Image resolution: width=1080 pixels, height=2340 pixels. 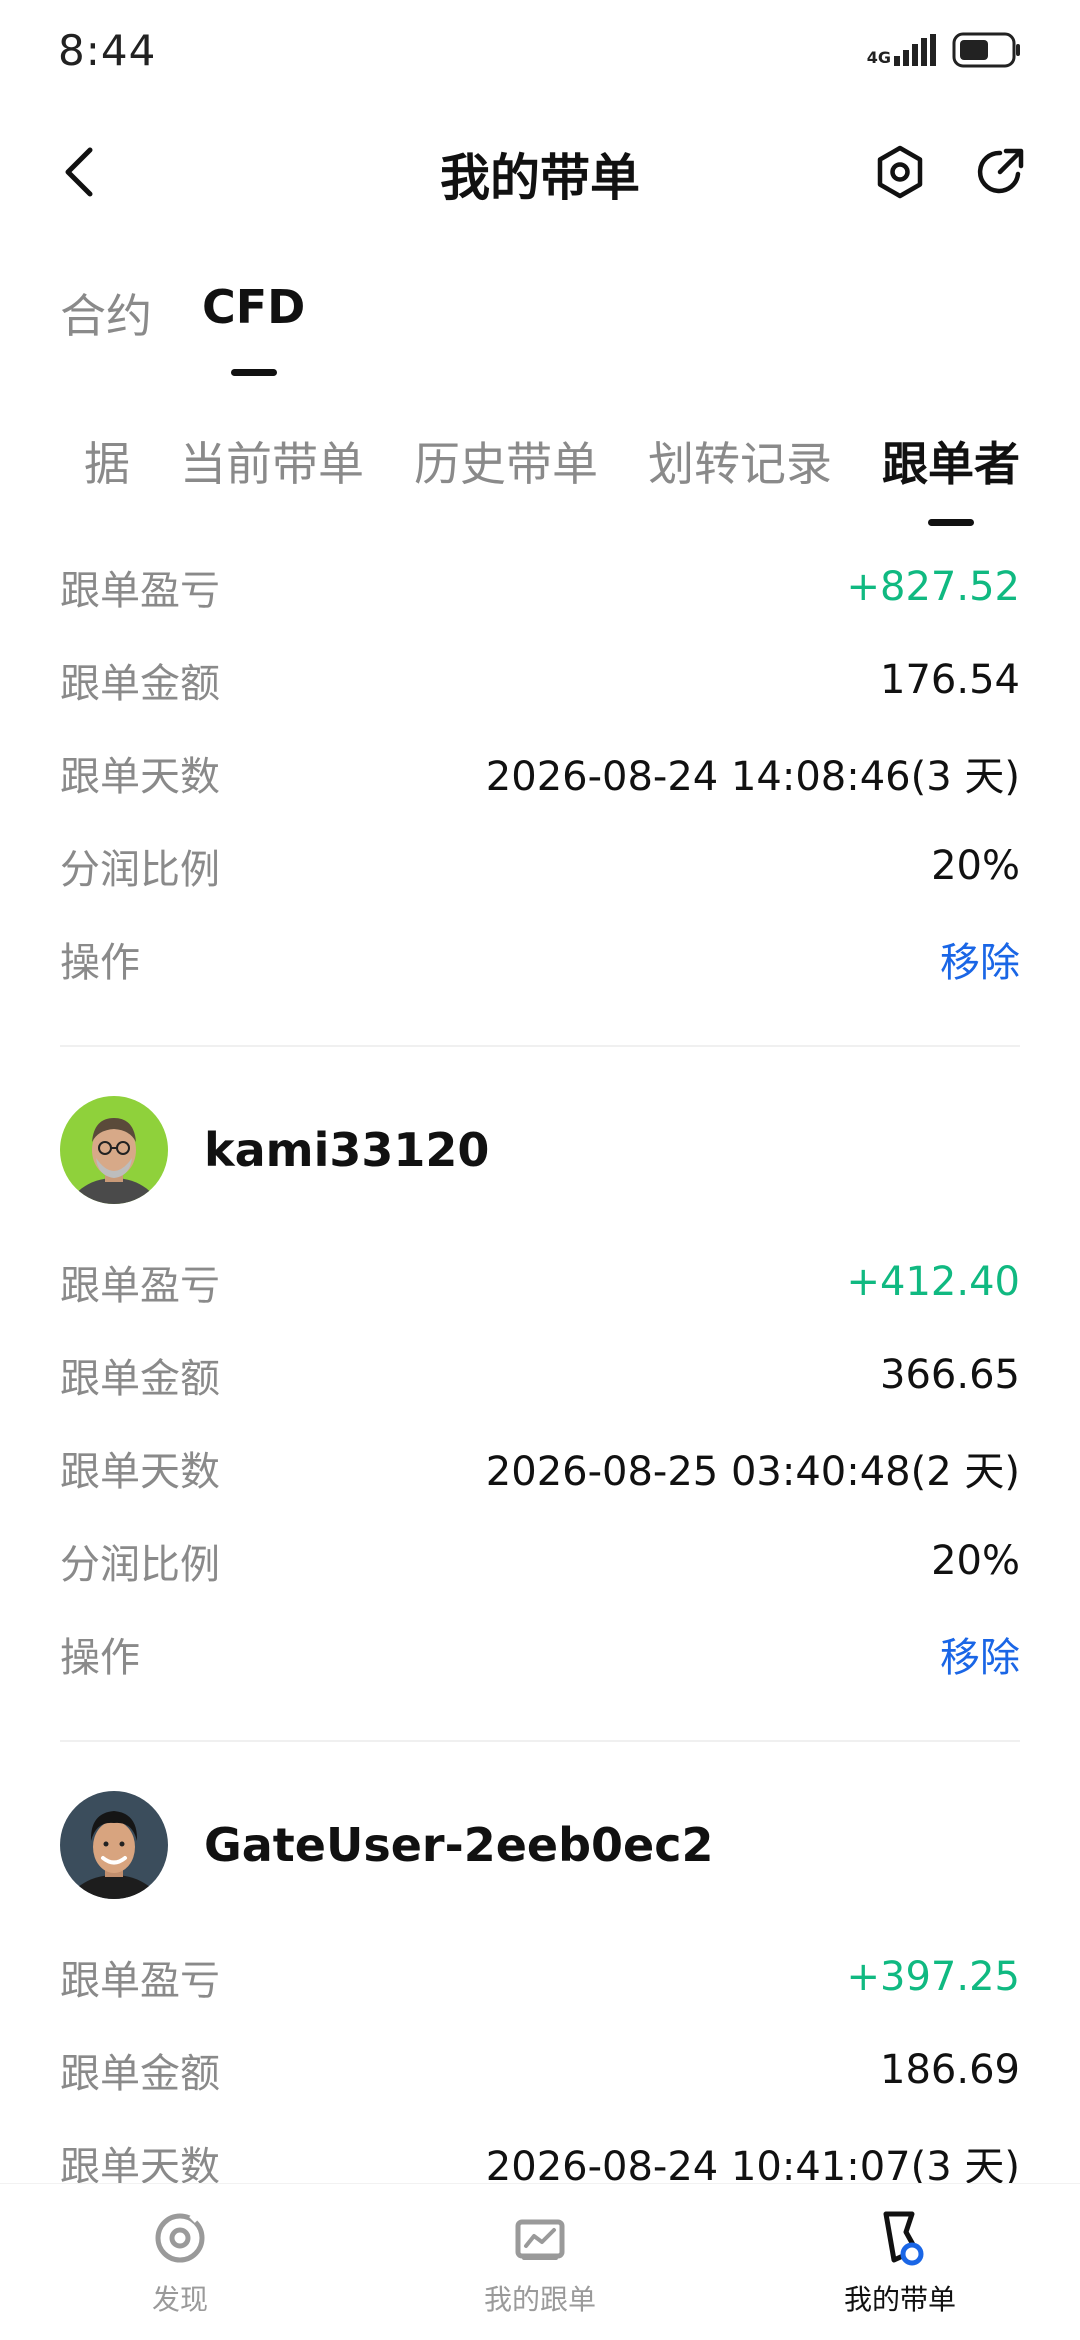 I want to click on tab-transfer-records: 划转记录, so click(x=740, y=477).